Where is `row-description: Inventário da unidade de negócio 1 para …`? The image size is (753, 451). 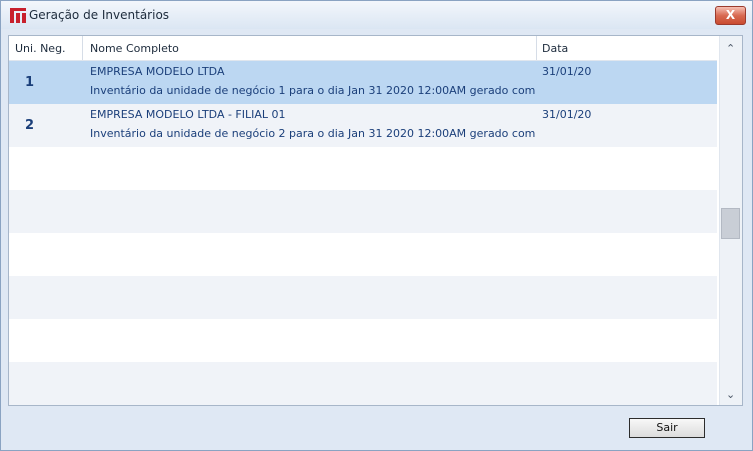
row-description: Inventário da unidade de negócio 1 para … is located at coordinates (313, 90).